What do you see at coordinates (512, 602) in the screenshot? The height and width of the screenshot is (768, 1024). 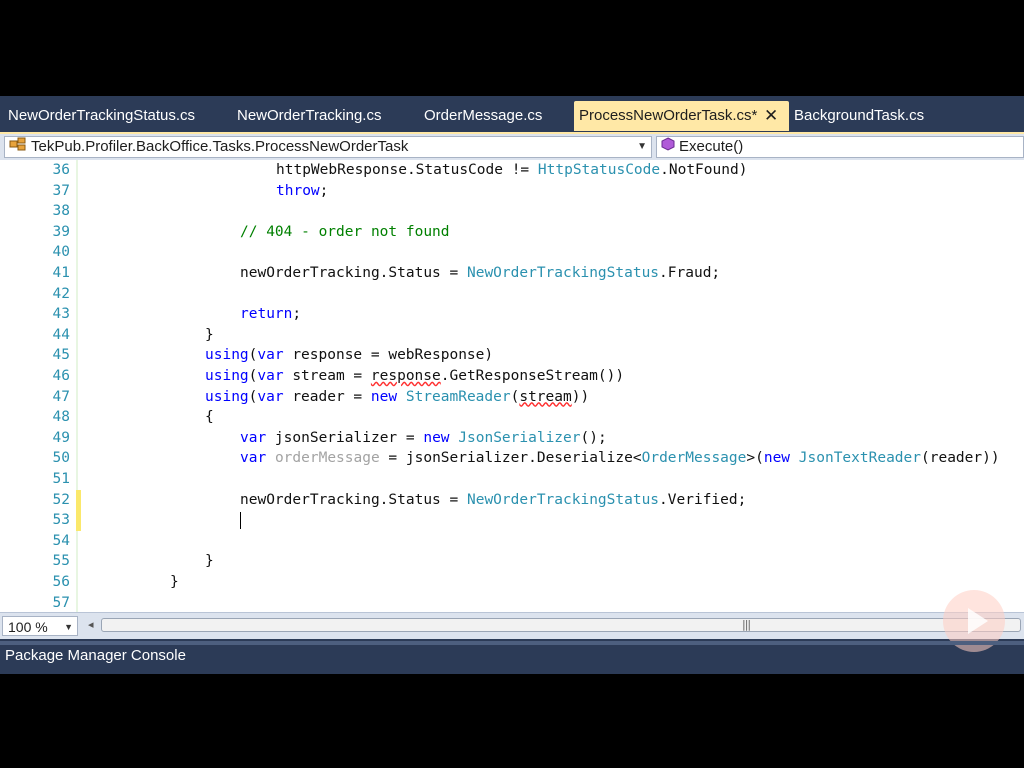 I see `code-line: 57` at bounding box center [512, 602].